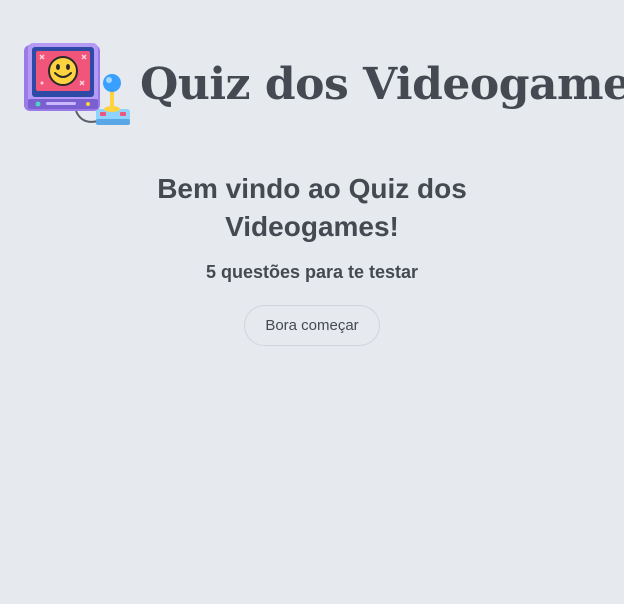 Image resolution: width=624 pixels, height=604 pixels. What do you see at coordinates (312, 272) in the screenshot?
I see `quiz-subtitle: 5 questões para te testar` at bounding box center [312, 272].